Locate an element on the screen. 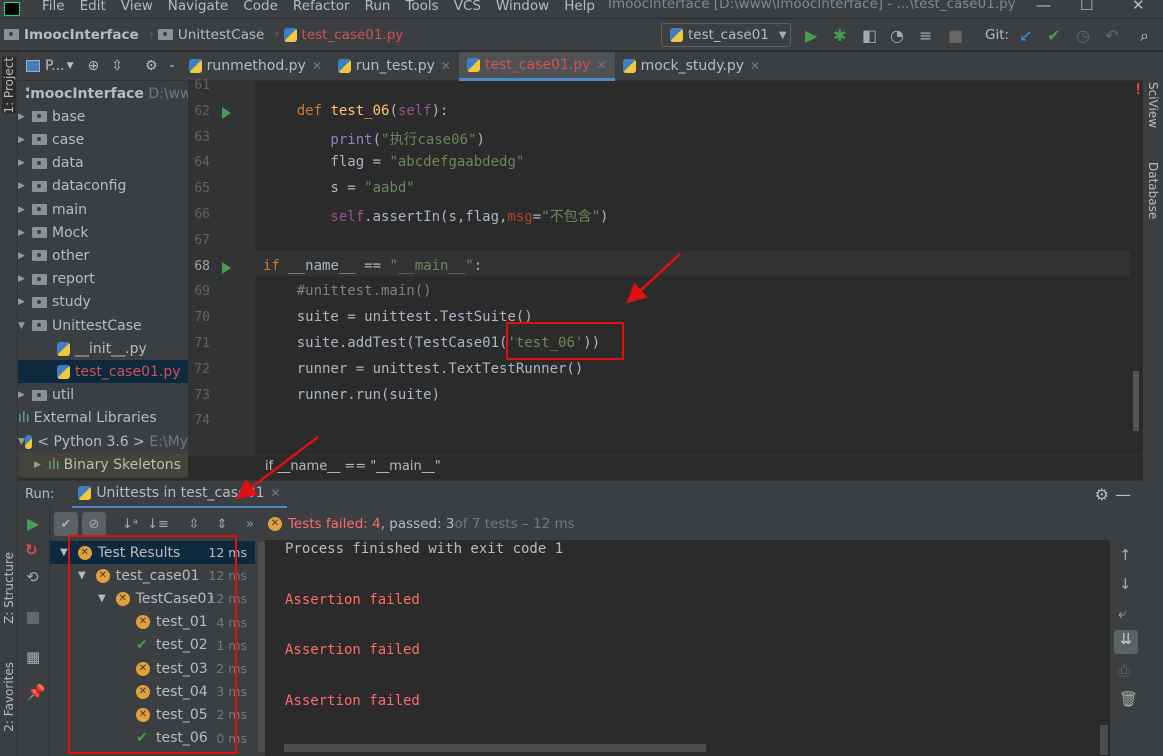  locate-icon: ⊕ is located at coordinates (94, 66).